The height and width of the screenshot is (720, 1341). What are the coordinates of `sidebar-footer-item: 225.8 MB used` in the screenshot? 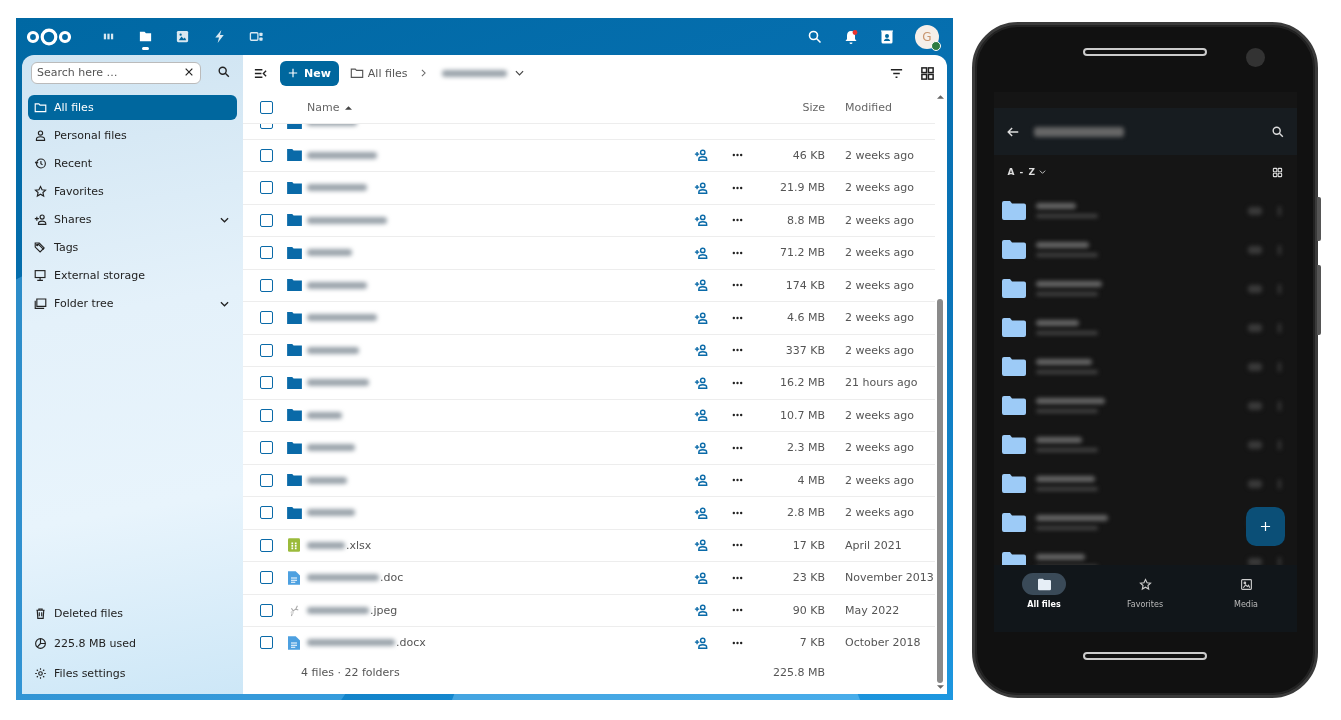 It's located at (132, 643).